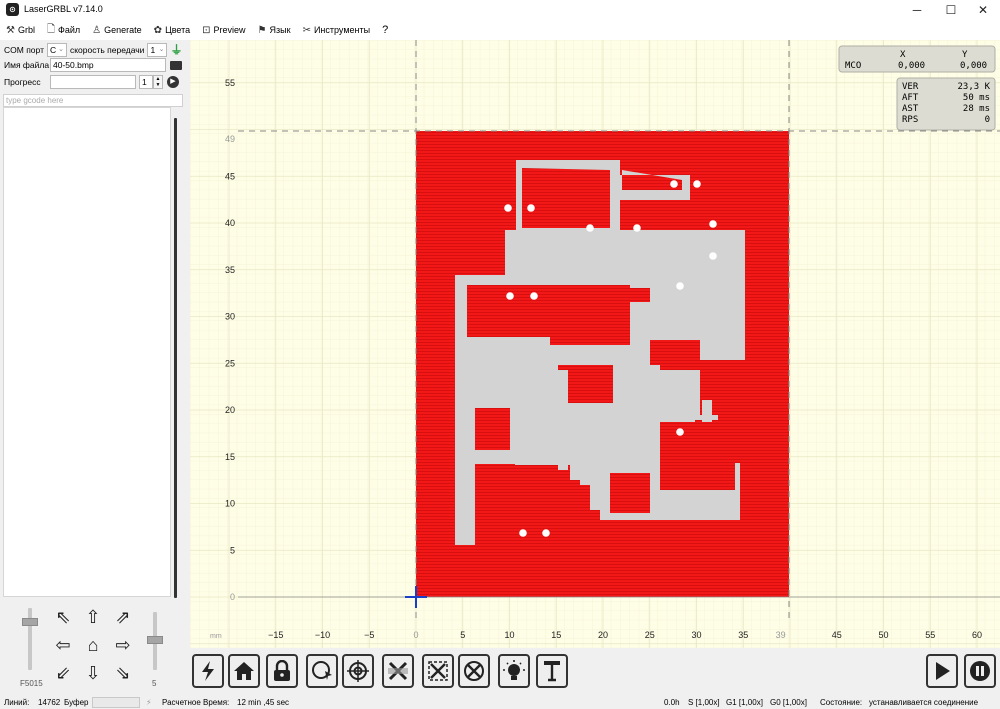 Image resolution: width=1000 pixels, height=709 pixels. What do you see at coordinates (123, 673) in the screenshot?
I see `jog-se-button: ⇘` at bounding box center [123, 673].